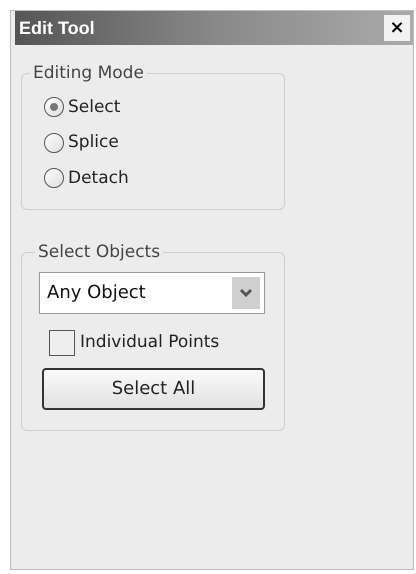 The width and height of the screenshot is (416, 574). I want to click on close-button: ×, so click(397, 28).